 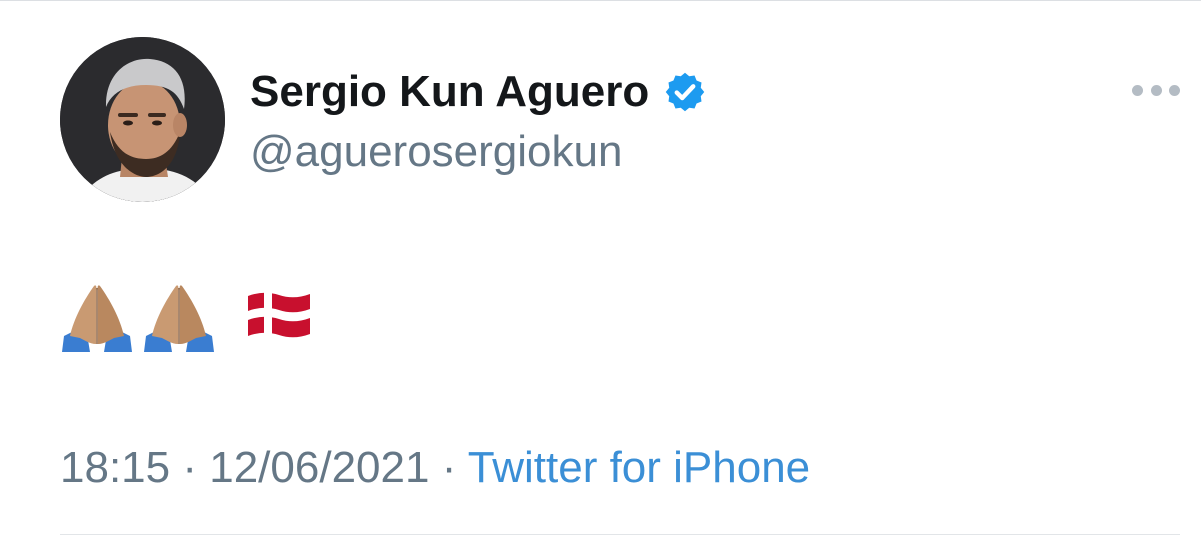 I want to click on author-display-name: Sergio Kun Aguero, so click(x=478, y=92).